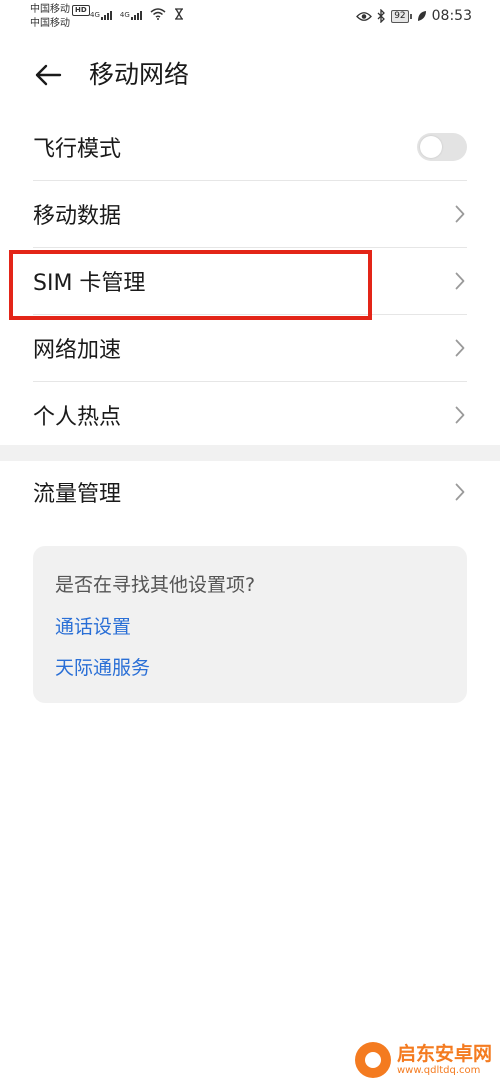 This screenshot has width=500, height=1084. Describe the element at coordinates (250, 348) in the screenshot. I see `network-acceleration-row: 网络加速` at that location.